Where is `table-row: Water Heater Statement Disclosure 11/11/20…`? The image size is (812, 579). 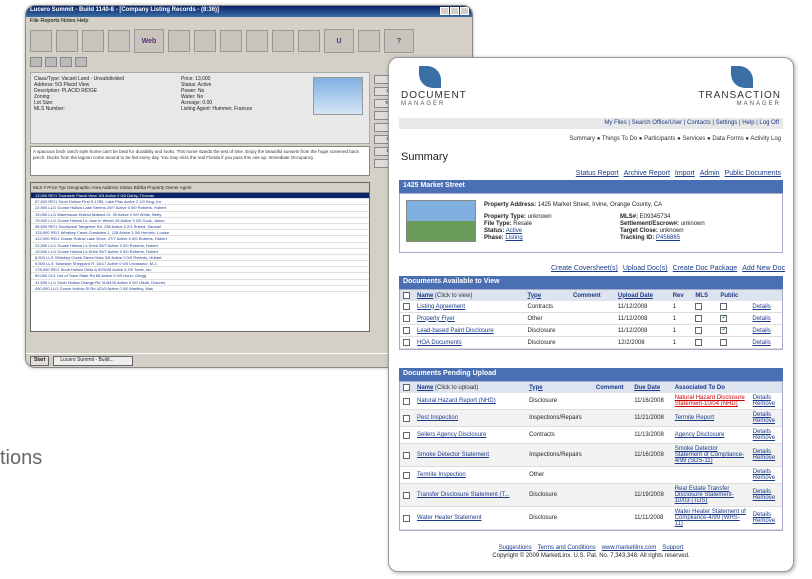 table-row: Water Heater Statement Disclosure 11/11/20… is located at coordinates (591, 518).